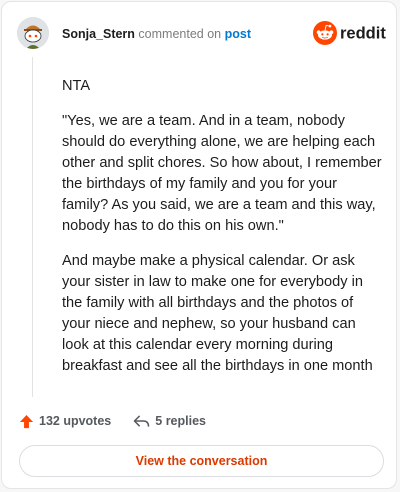  I want to click on post-link: post, so click(238, 34).